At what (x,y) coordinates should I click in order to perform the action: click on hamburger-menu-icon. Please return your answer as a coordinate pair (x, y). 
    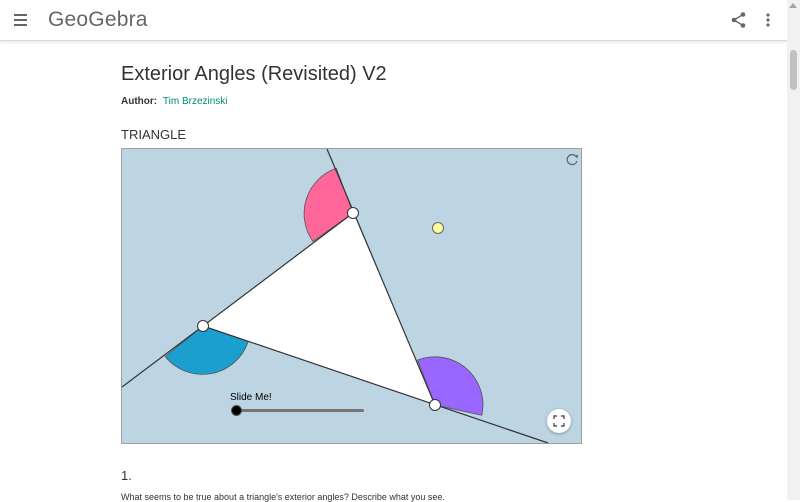
    Looking at the image, I should click on (22, 20).